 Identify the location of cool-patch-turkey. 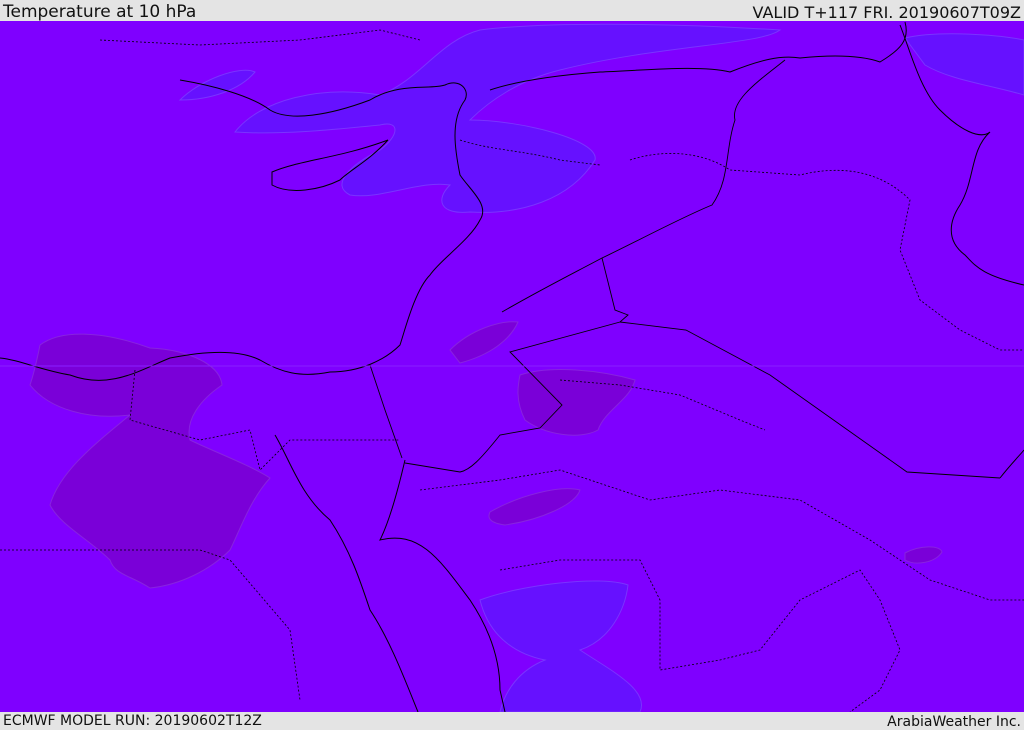
(508, 118).